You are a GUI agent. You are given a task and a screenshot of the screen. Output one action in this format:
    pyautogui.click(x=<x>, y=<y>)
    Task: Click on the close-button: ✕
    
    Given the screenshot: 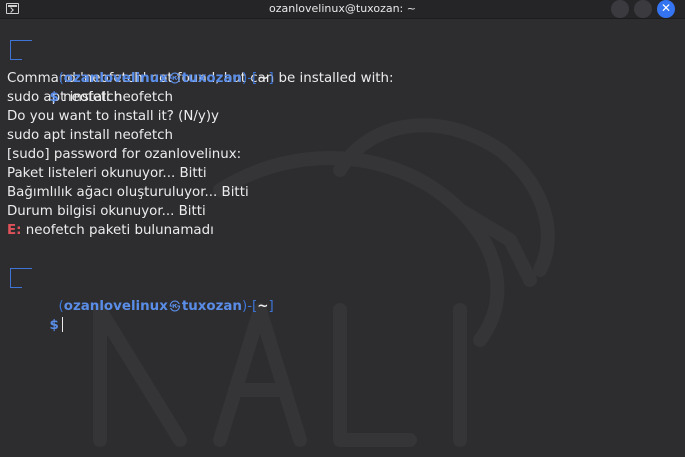 What is the action you would take?
    pyautogui.click(x=666, y=9)
    